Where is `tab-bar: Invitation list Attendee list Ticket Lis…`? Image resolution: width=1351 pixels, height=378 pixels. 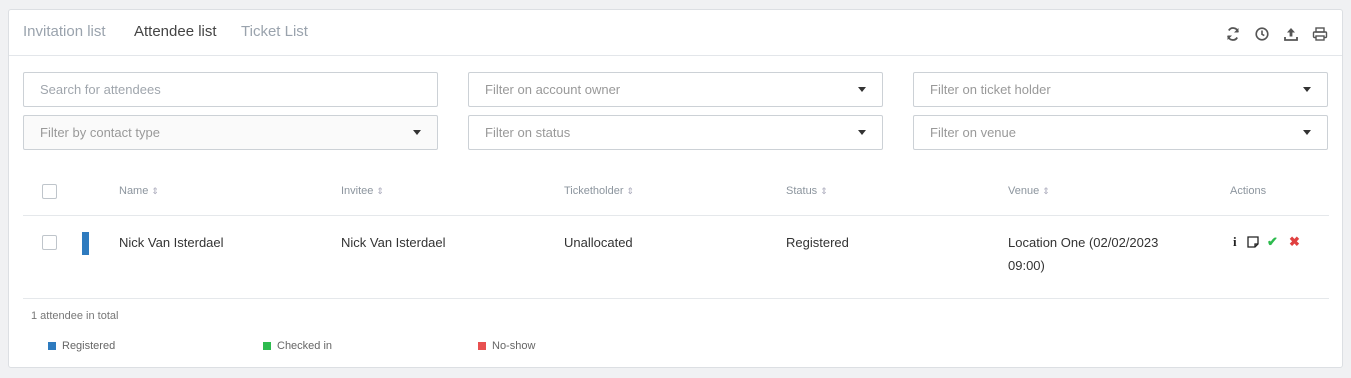
tab-bar: Invitation list Attendee list Ticket Lis… is located at coordinates (675, 33).